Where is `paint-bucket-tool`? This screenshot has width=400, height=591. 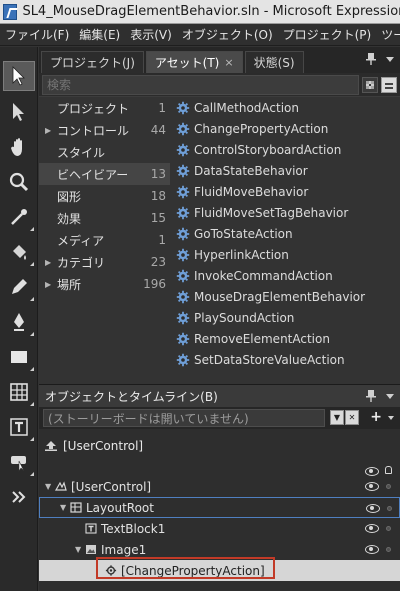
paint-bucket-tool is located at coordinates (19, 252).